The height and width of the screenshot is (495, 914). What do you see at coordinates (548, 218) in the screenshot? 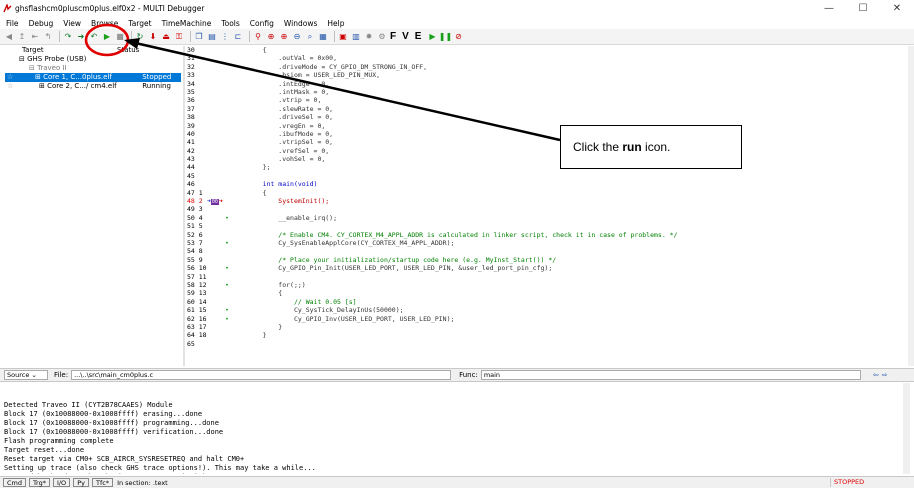
I see `code-line: 50 4 • __enable_irq();` at bounding box center [548, 218].